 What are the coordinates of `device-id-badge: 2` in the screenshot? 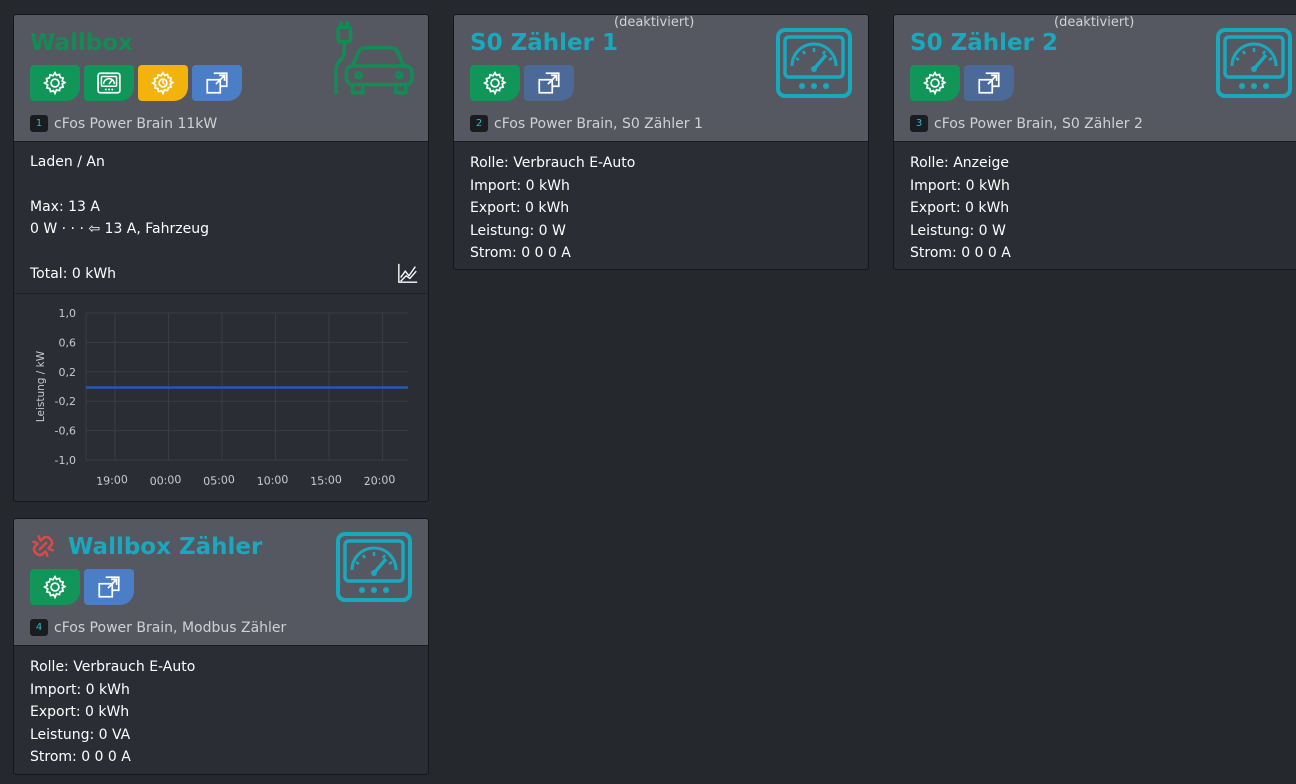 It's located at (479, 123).